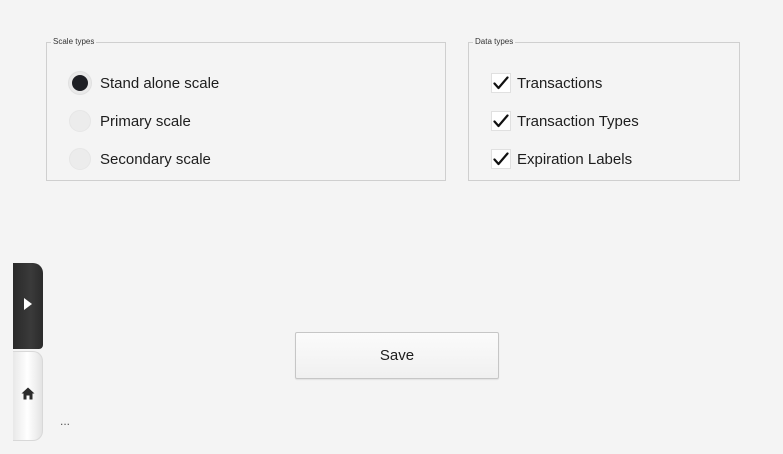  I want to click on chevron-right-icon, so click(28, 306).